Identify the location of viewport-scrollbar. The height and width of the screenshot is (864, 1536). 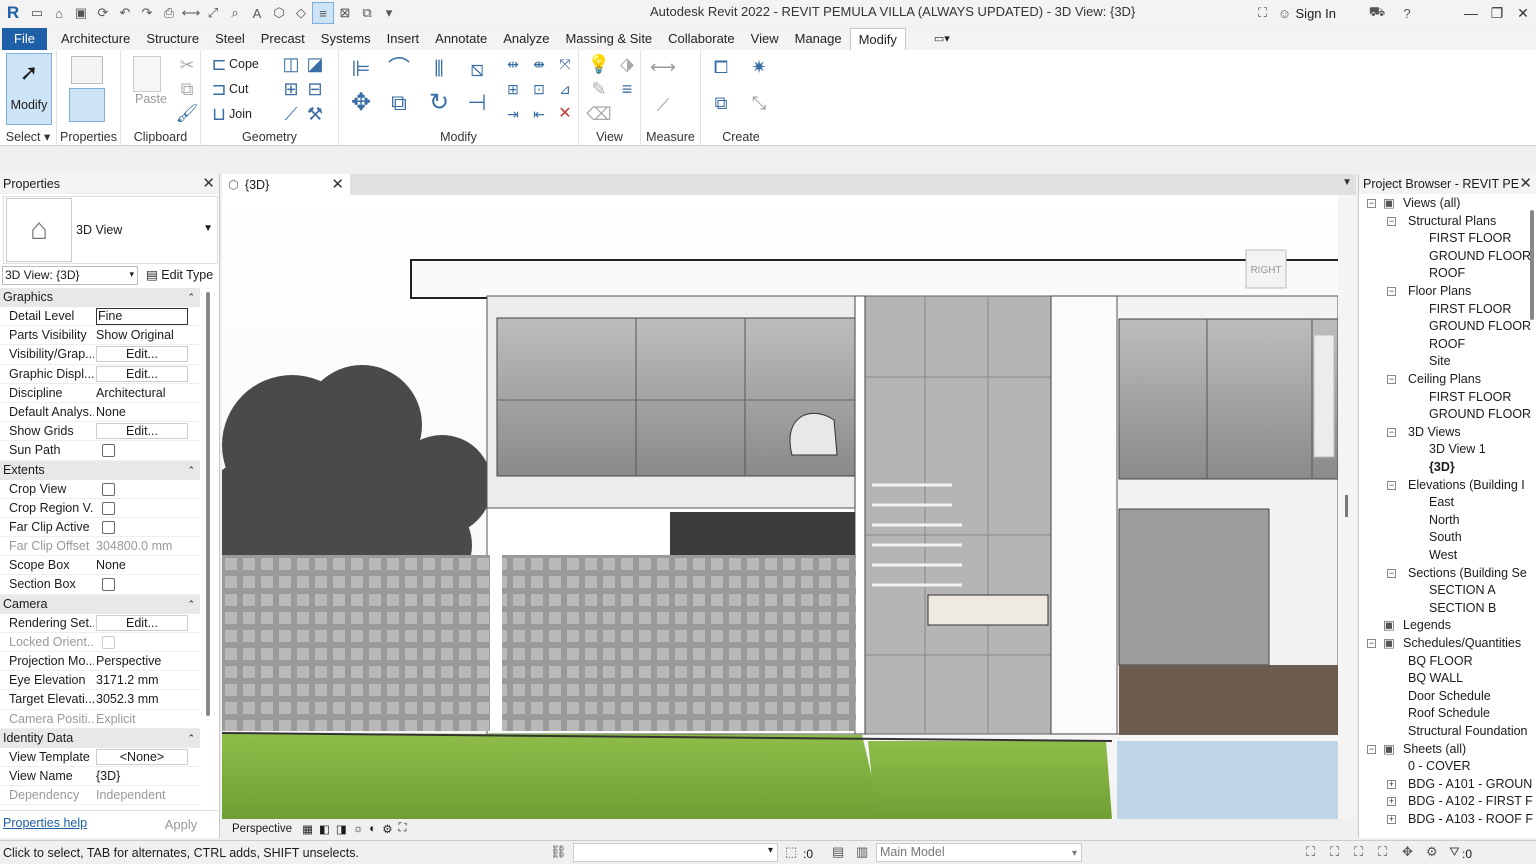
(1347, 507).